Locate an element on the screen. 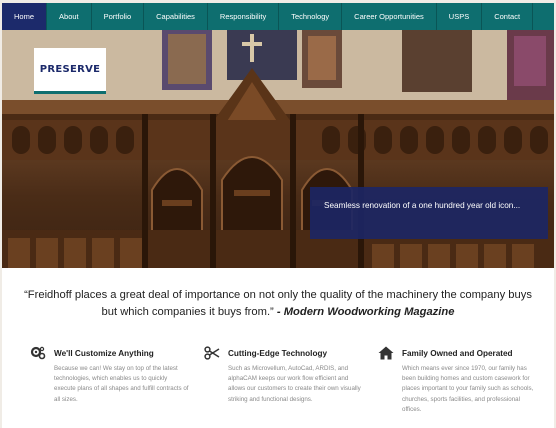 This screenshot has height=428, width=556. nav-home: Home is located at coordinates (25, 16).